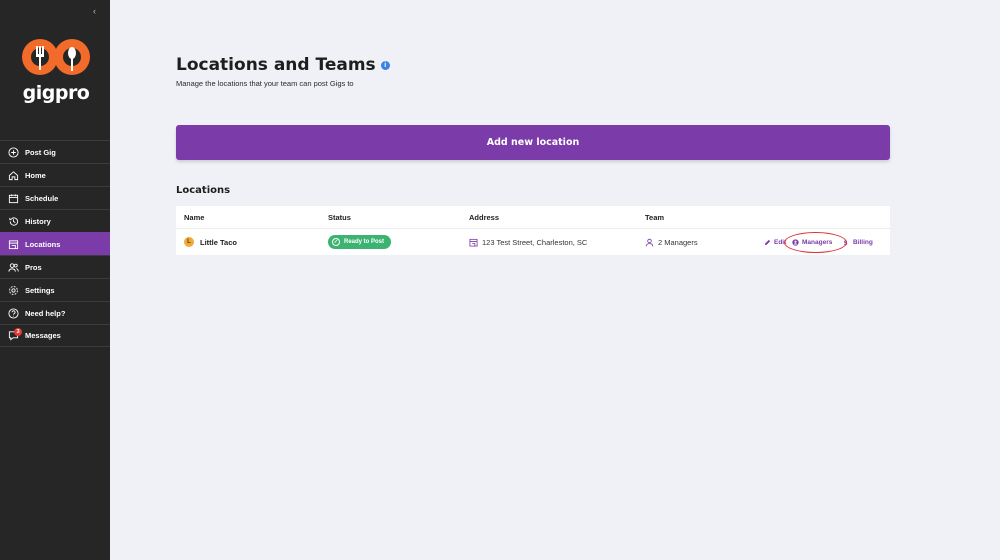  Describe the element at coordinates (42, 198) in the screenshot. I see `sidebar-item-label: Schedule` at that location.